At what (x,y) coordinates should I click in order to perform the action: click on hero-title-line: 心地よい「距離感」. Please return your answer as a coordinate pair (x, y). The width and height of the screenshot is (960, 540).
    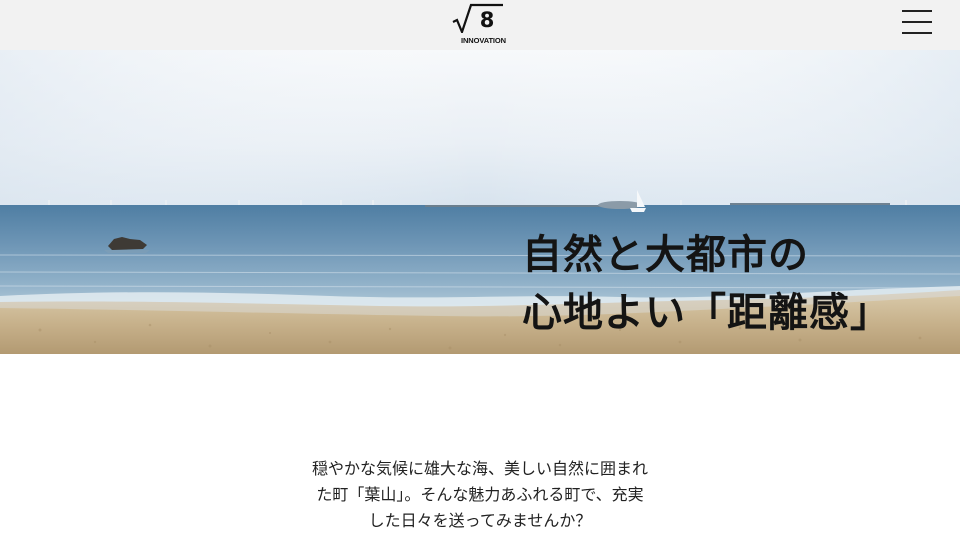
    Looking at the image, I should click on (706, 312).